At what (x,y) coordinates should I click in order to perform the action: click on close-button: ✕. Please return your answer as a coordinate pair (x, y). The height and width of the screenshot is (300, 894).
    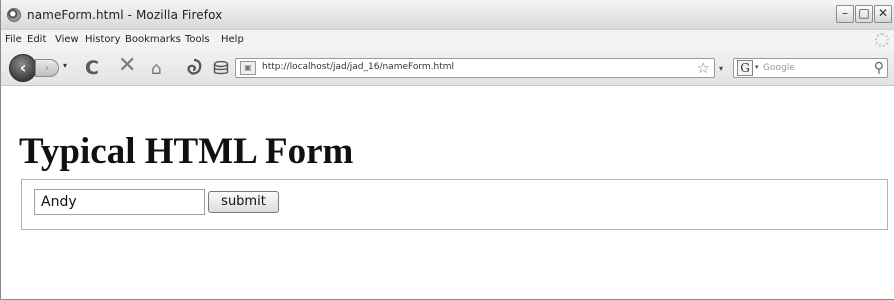
    Looking at the image, I should click on (883, 14).